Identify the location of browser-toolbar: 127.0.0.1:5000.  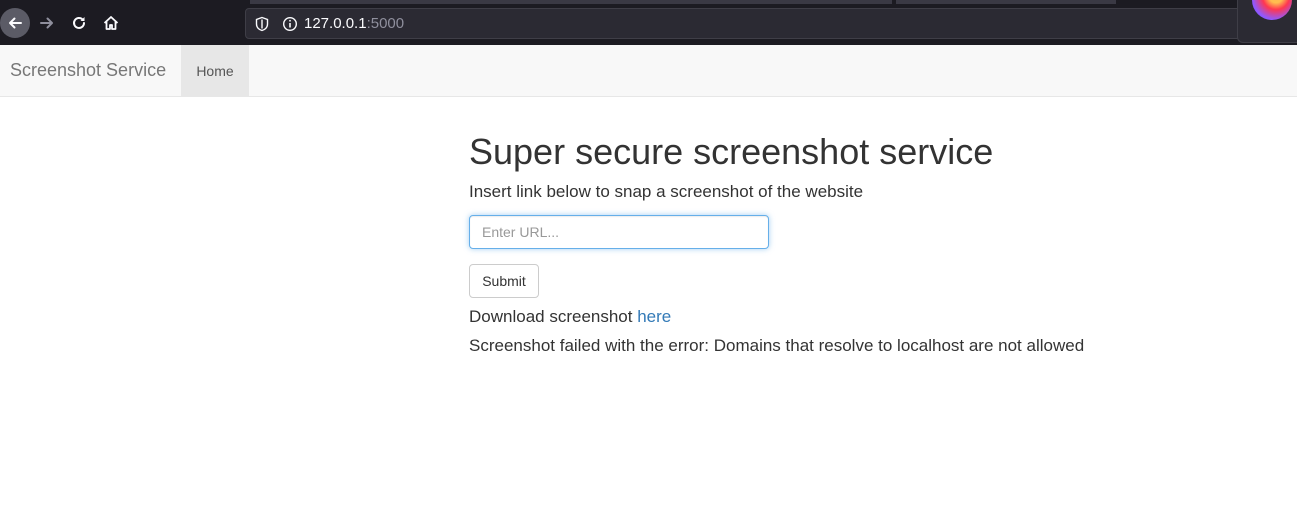
(648, 22).